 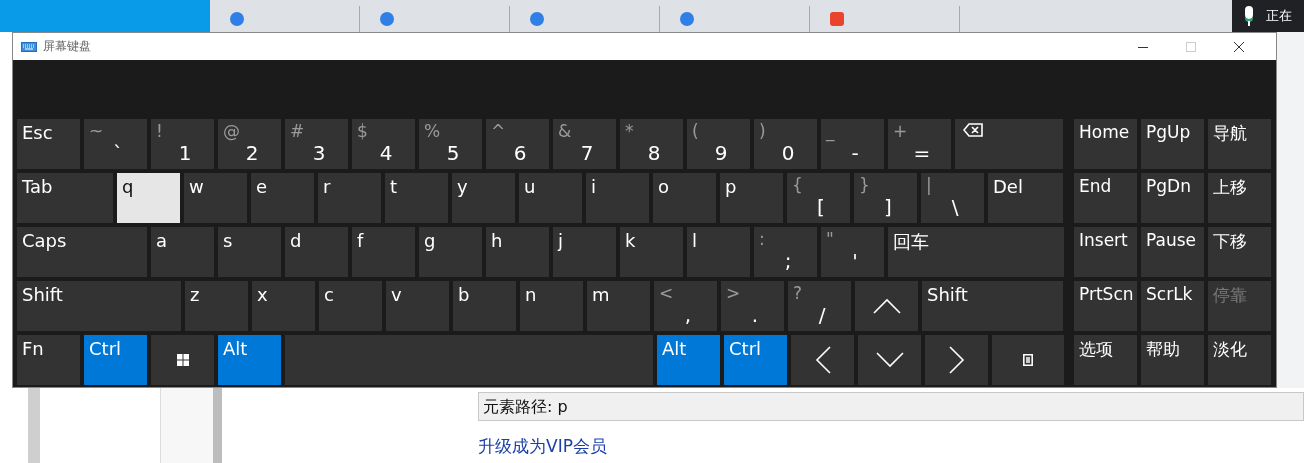 I want to click on keyboard-key: & 7, so click(x=584, y=144).